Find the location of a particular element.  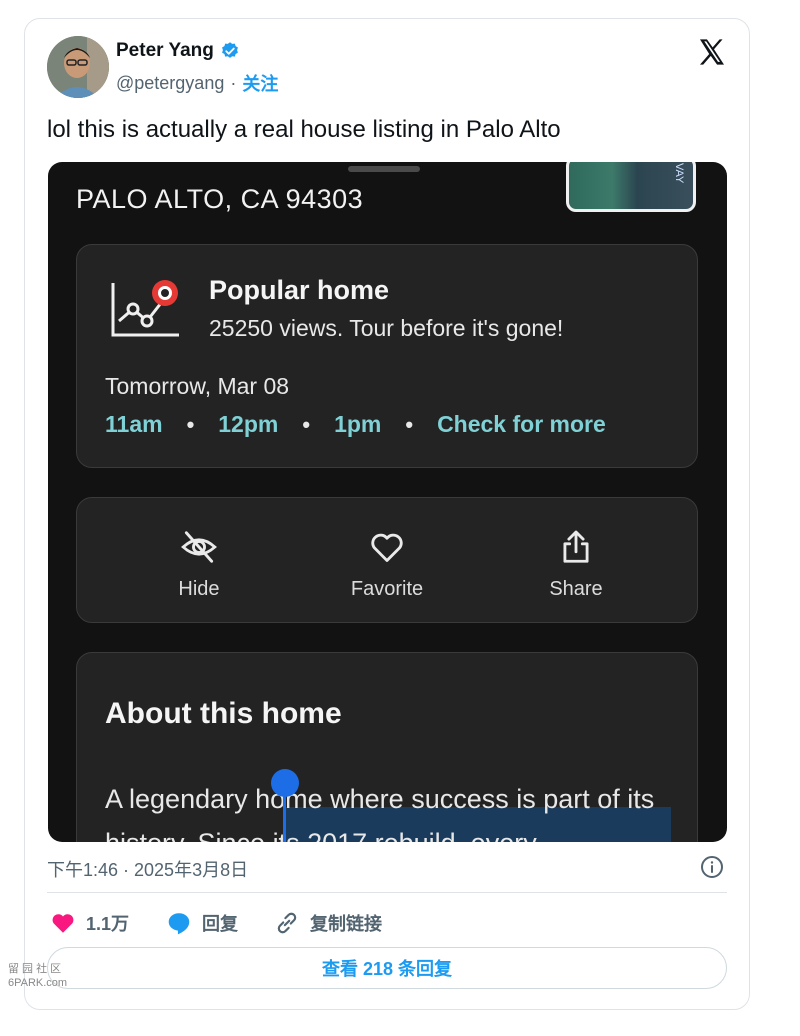

hide-button: Hide is located at coordinates (199, 564).